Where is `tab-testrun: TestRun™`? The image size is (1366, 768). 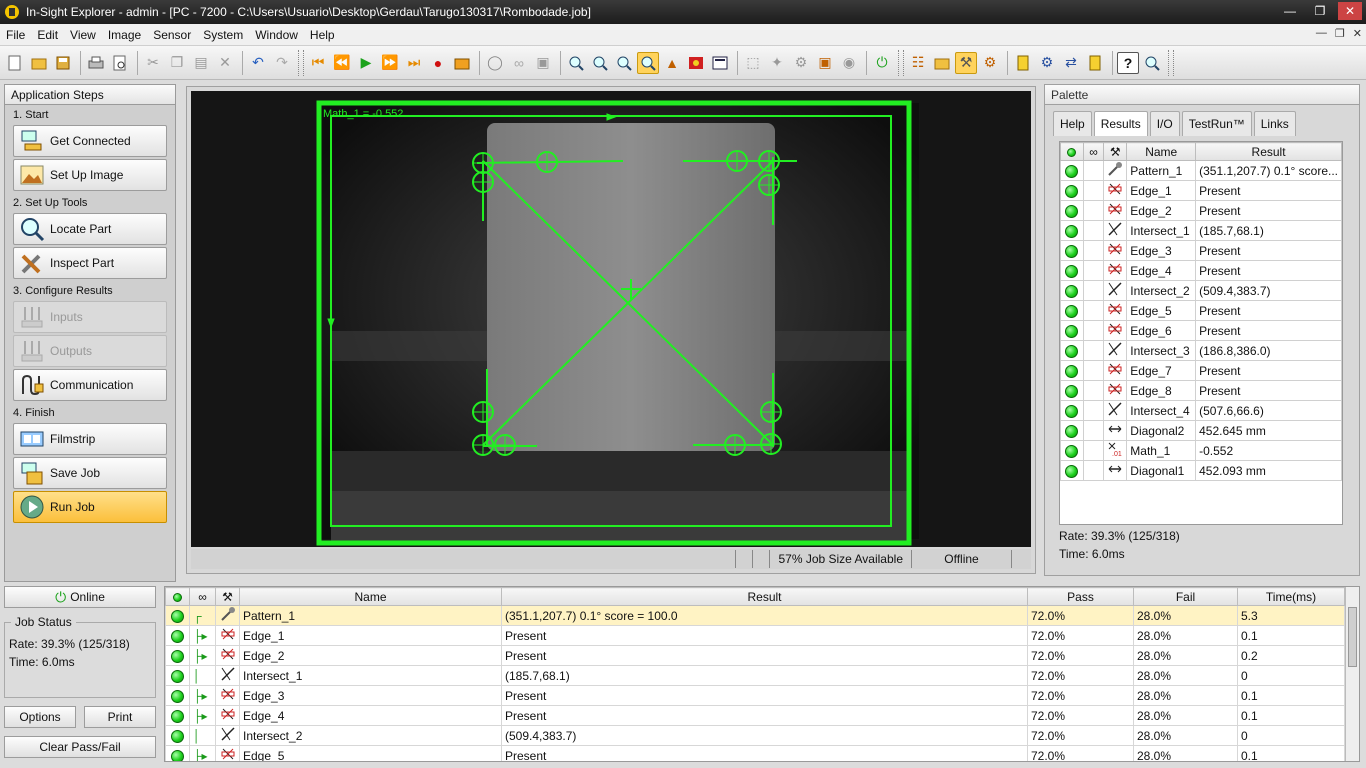 tab-testrun: TestRun™ is located at coordinates (1216, 123).